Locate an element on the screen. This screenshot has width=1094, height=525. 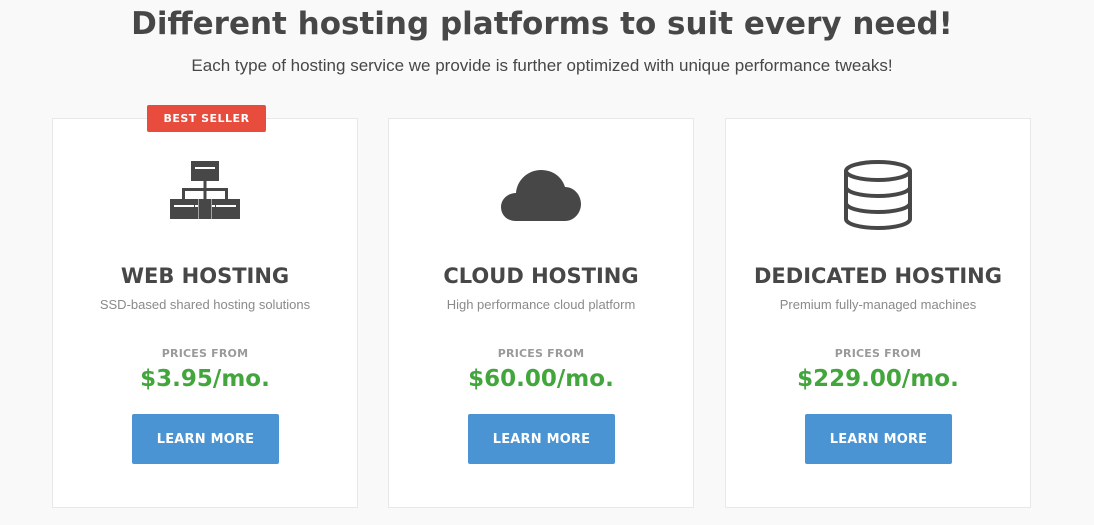
cloud-icon is located at coordinates (541, 195).